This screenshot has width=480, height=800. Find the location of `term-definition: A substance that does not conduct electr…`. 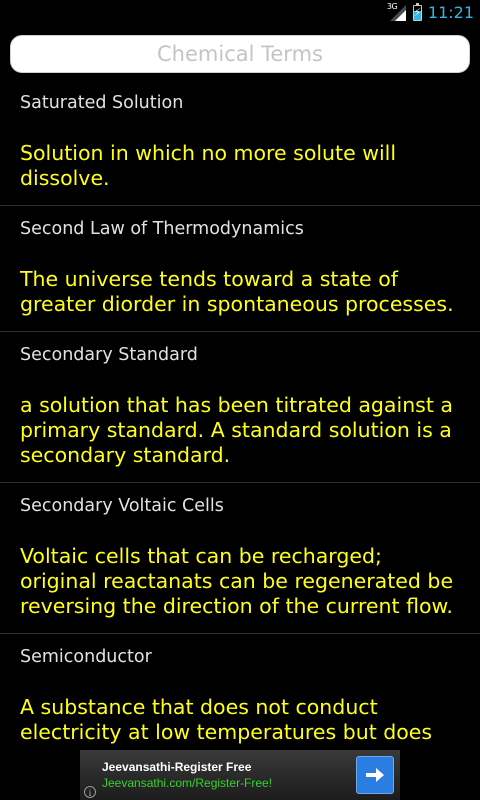

term-definition: A substance that does not conduct electr… is located at coordinates (226, 722).